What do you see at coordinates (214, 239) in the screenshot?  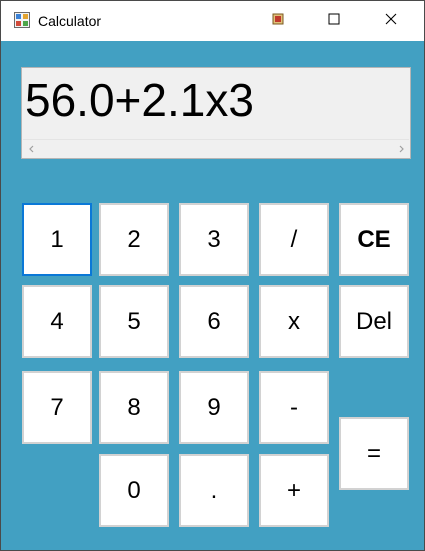 I see `key-3-button: 3` at bounding box center [214, 239].